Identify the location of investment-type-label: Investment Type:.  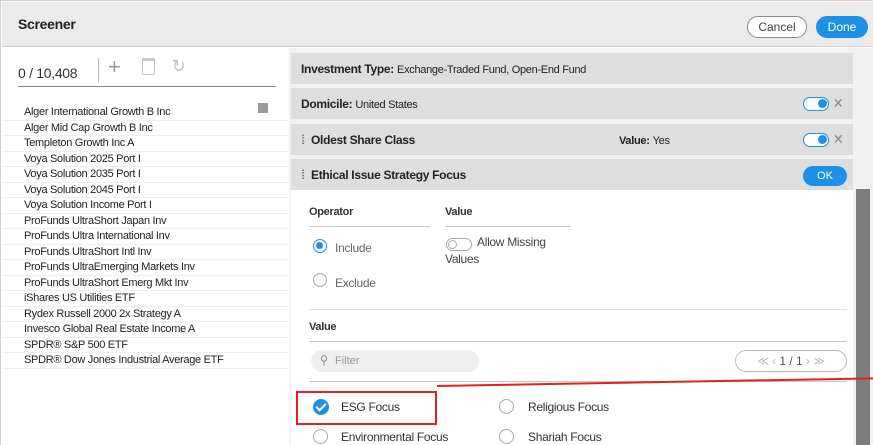
(347, 69).